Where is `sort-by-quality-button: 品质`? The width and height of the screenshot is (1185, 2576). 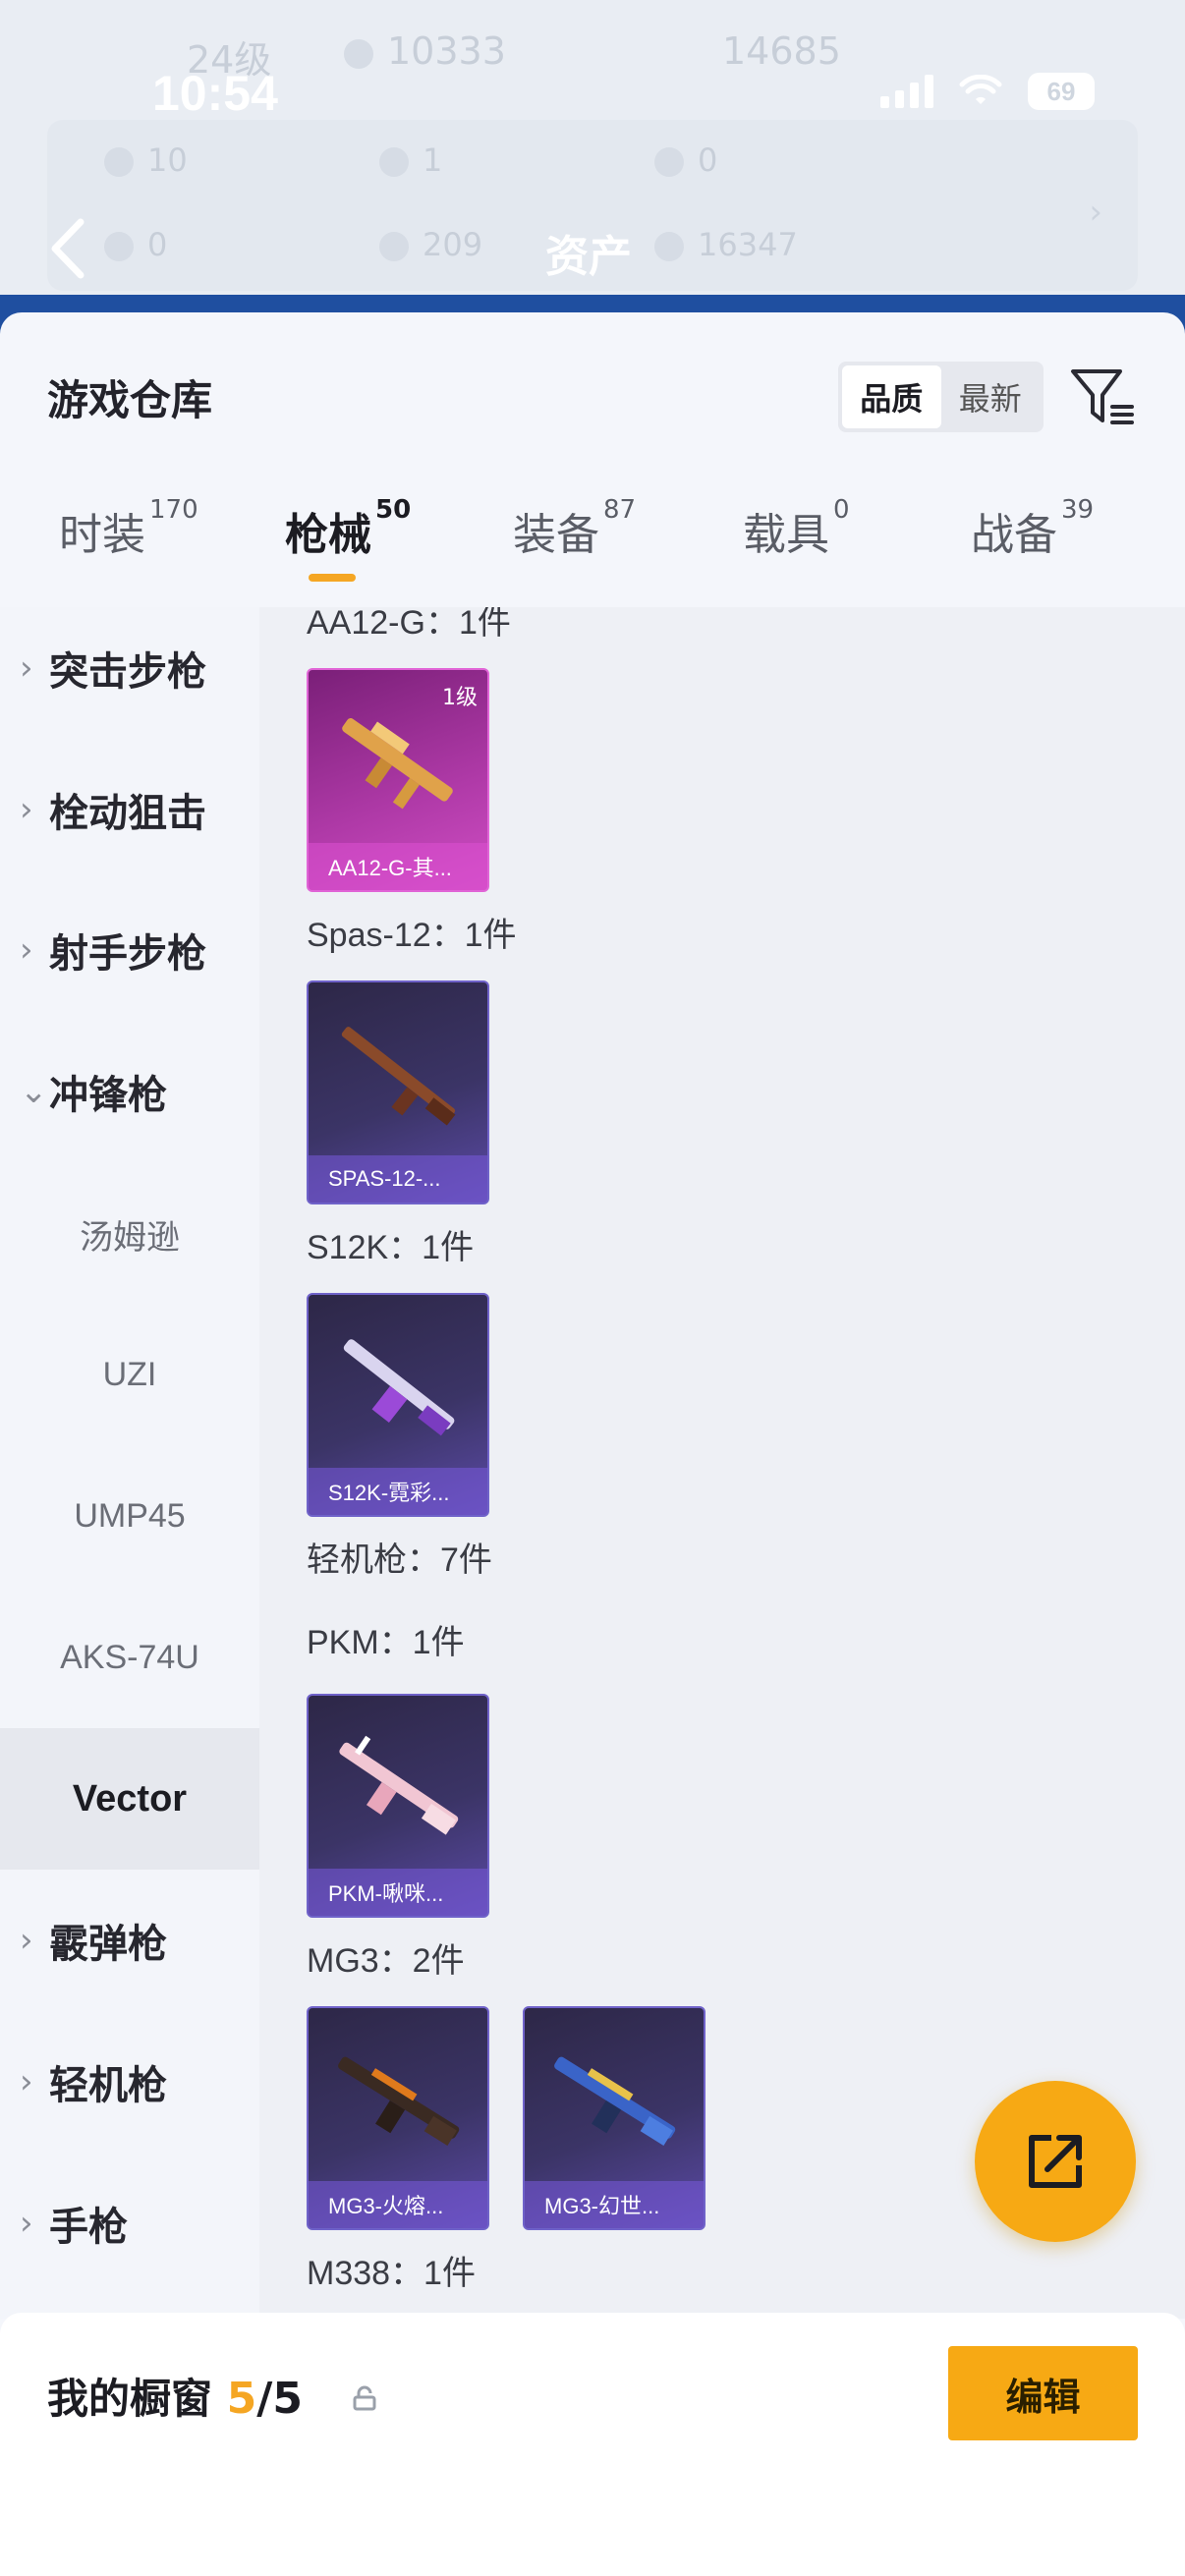 sort-by-quality-button: 品质 is located at coordinates (892, 396).